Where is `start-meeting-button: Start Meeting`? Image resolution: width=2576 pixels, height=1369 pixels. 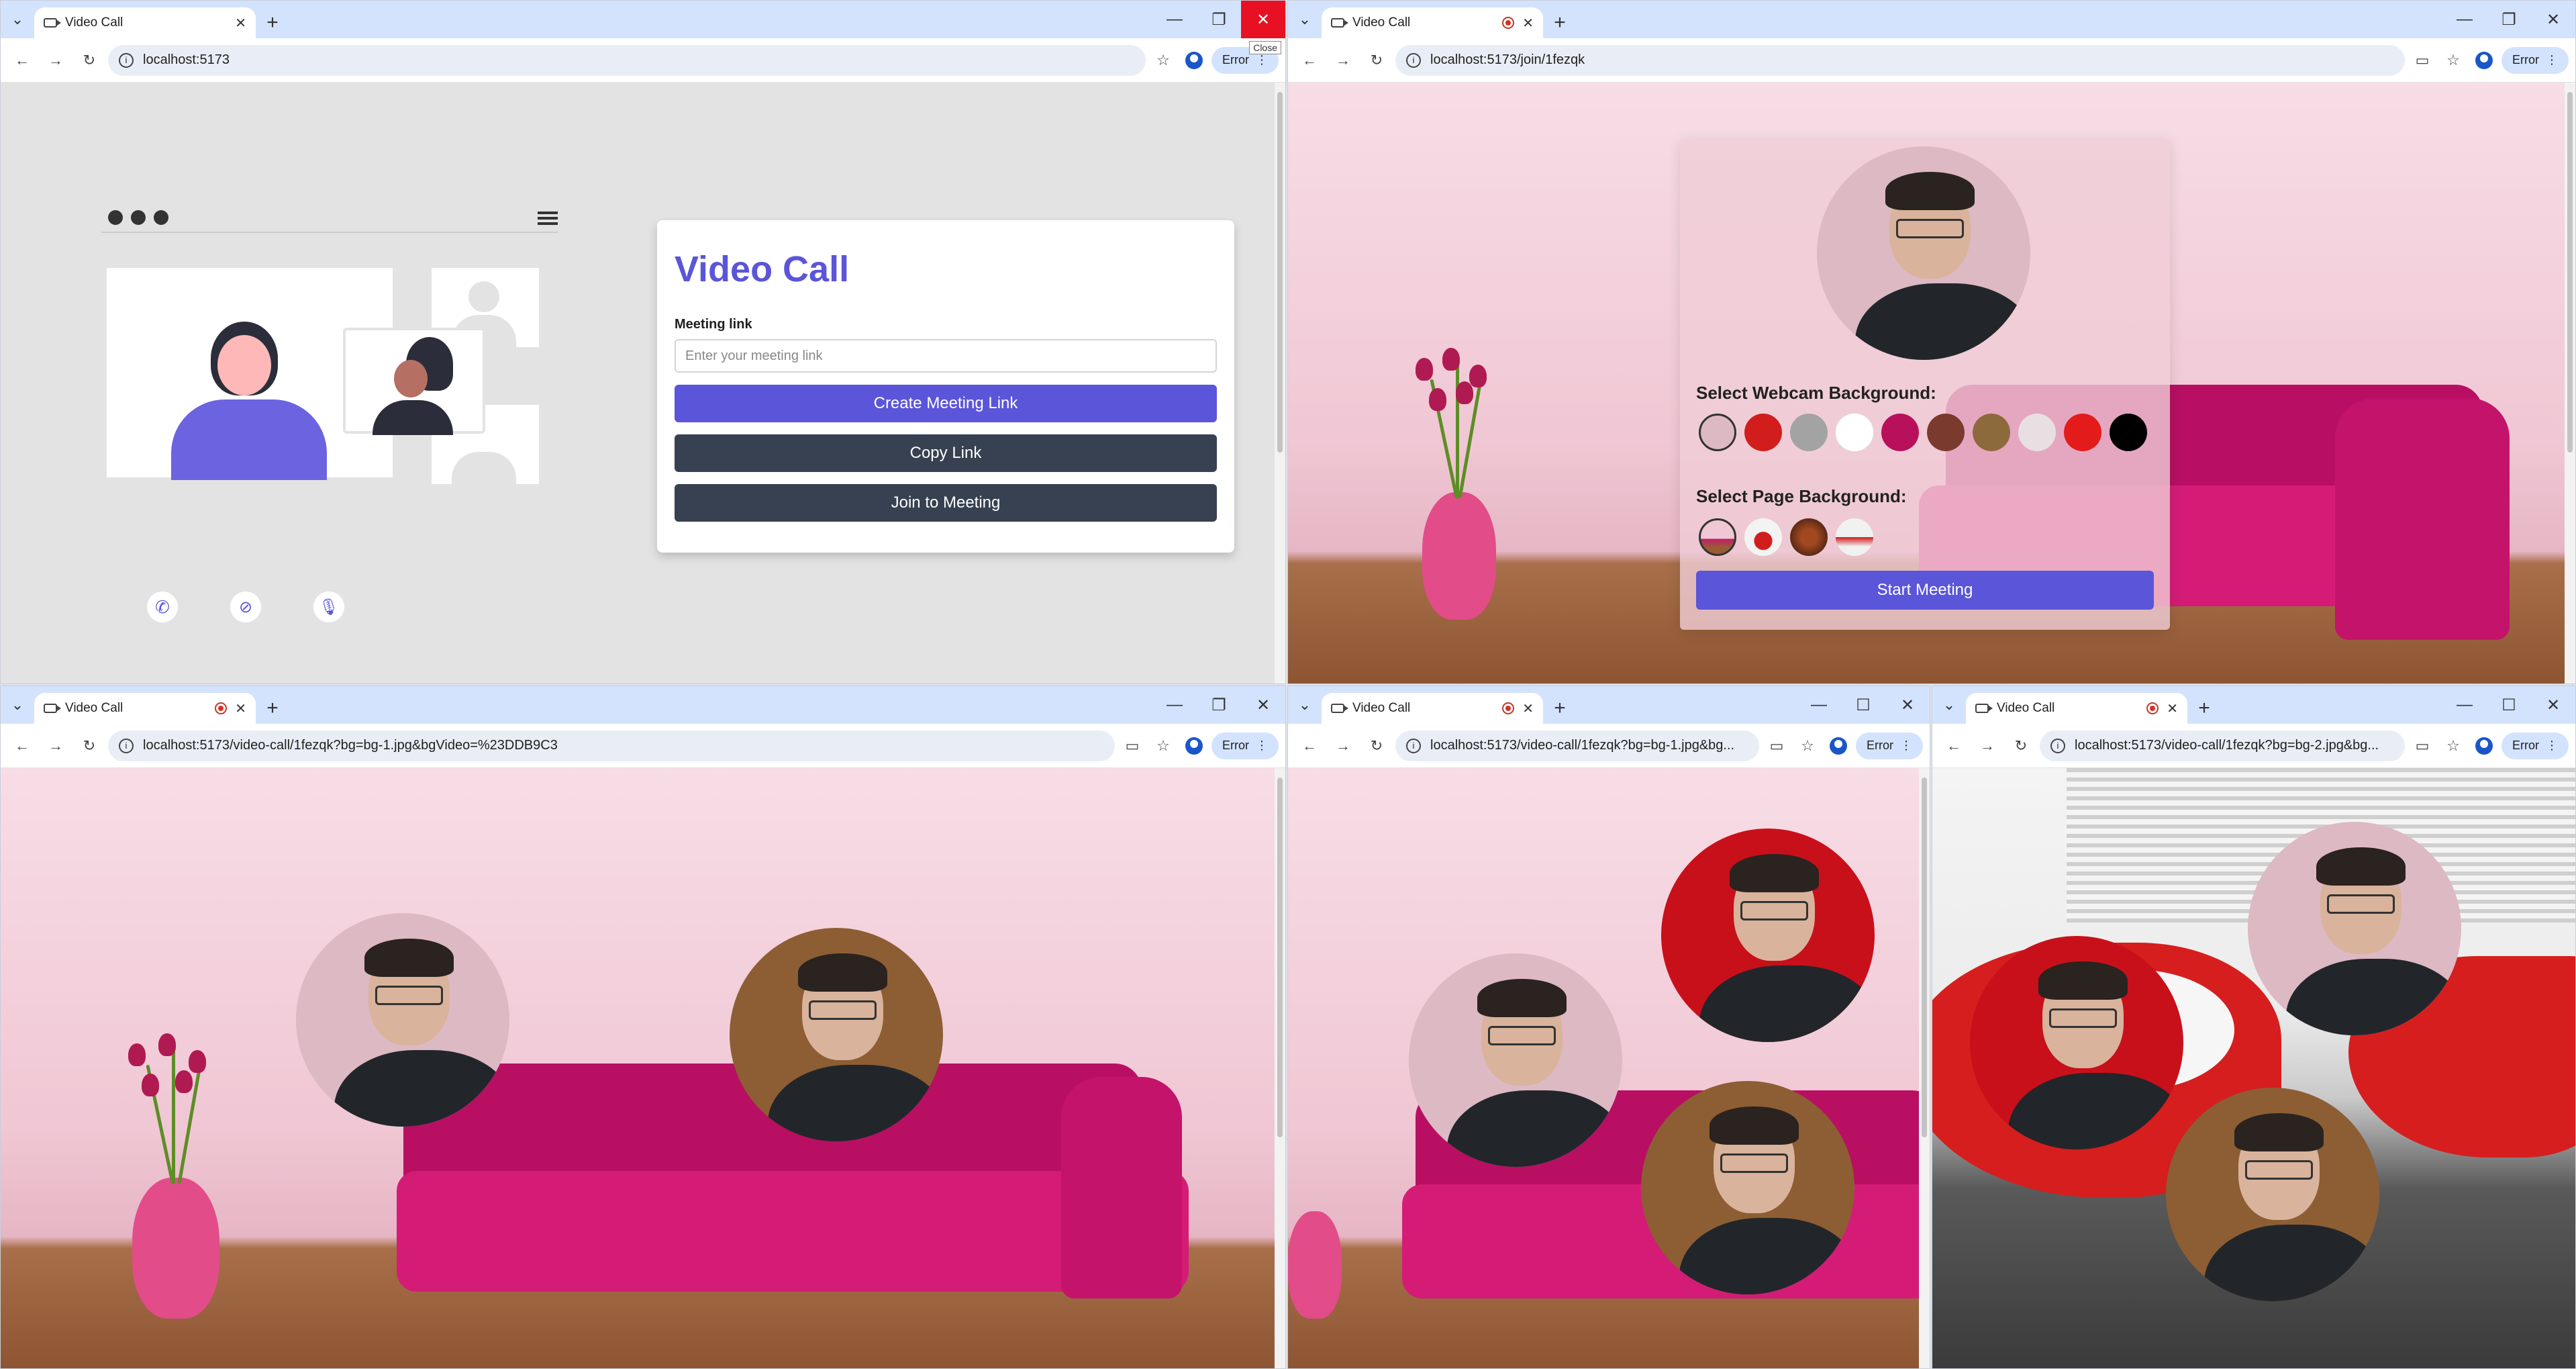 start-meeting-button: Start Meeting is located at coordinates (1925, 590).